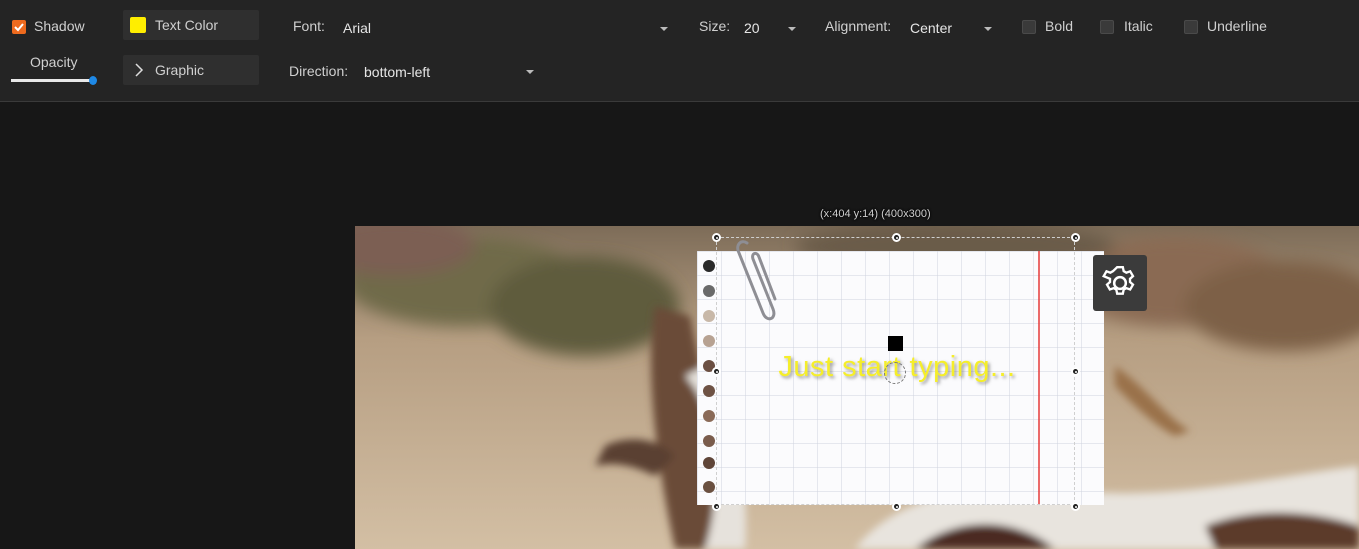  I want to click on opacity-slider, so click(54, 81).